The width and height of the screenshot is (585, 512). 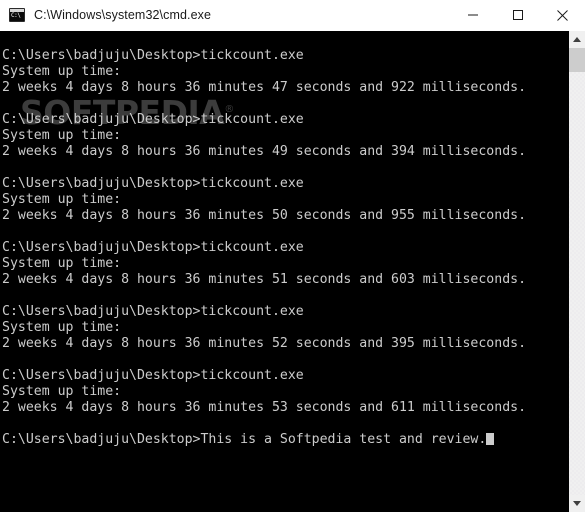 I want to click on cmd-console-icon, so click(x=17, y=15).